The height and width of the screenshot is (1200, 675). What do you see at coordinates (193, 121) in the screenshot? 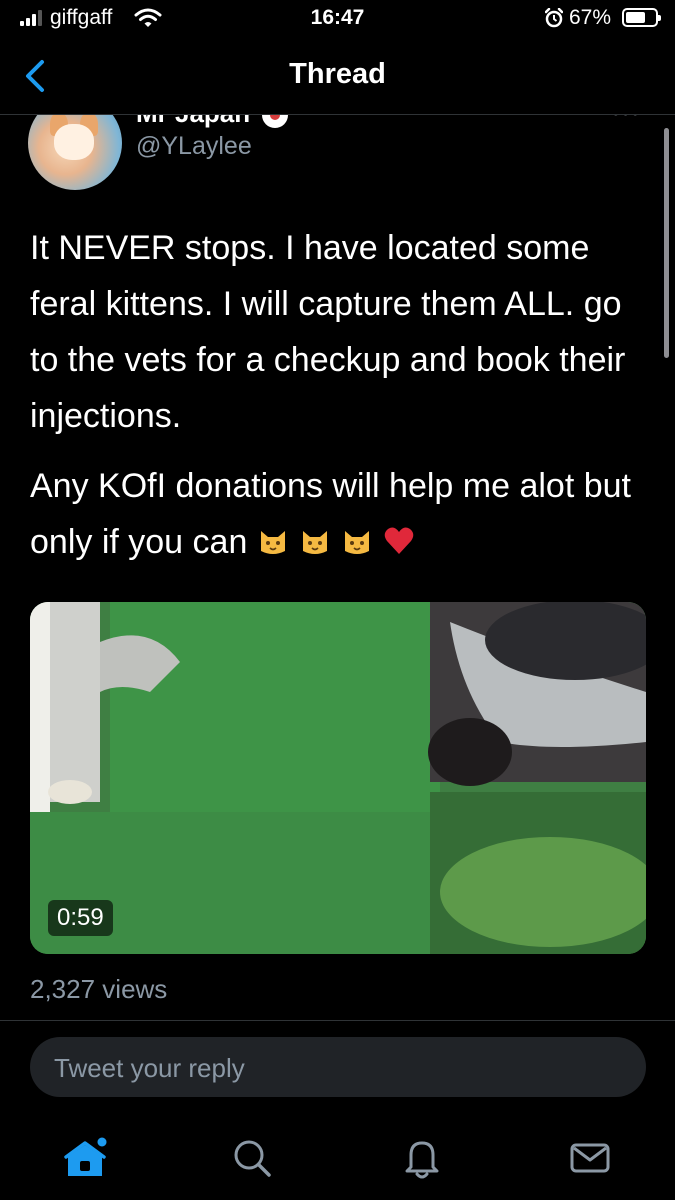
I see `display-name: Mr Japan` at bounding box center [193, 121].